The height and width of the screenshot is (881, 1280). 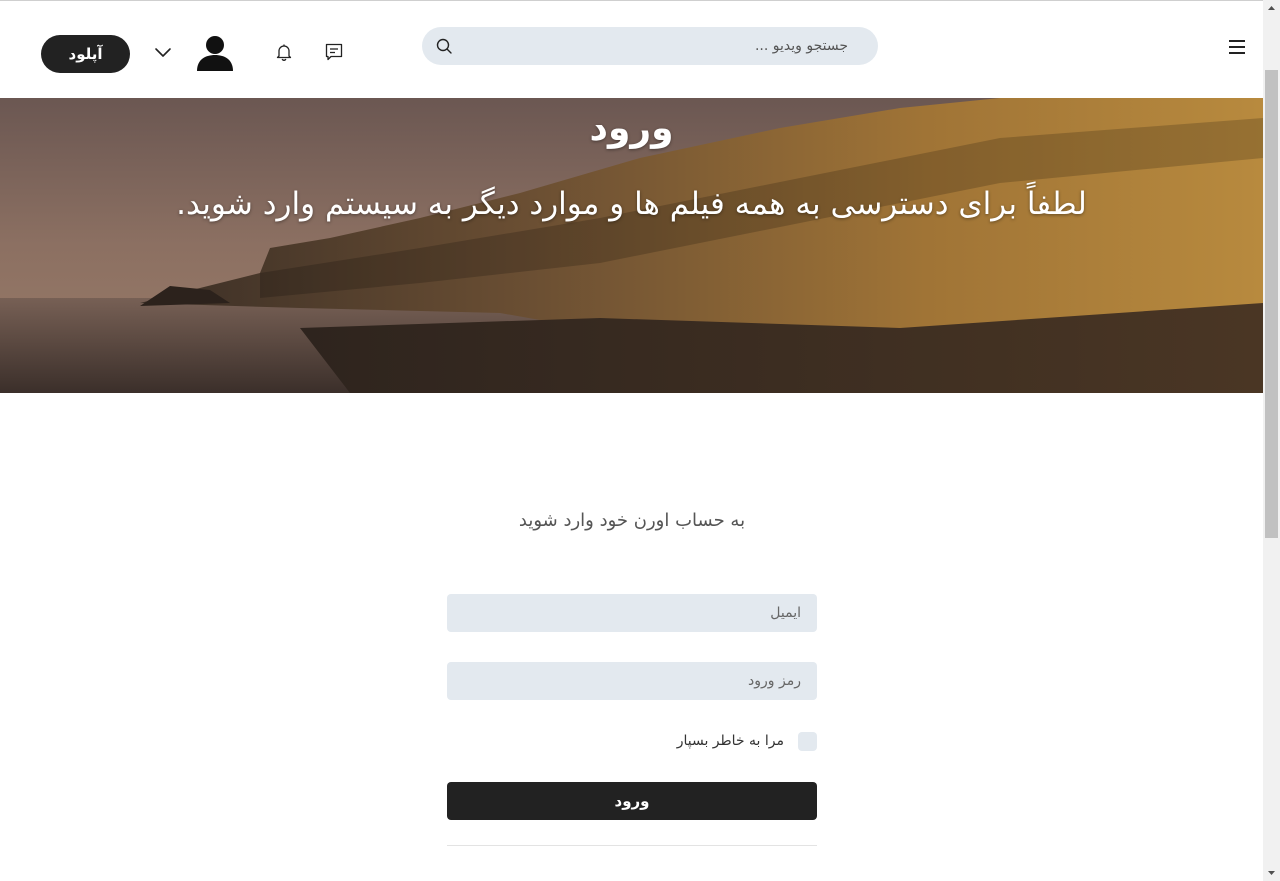 I want to click on bell-icon, so click(x=284, y=52).